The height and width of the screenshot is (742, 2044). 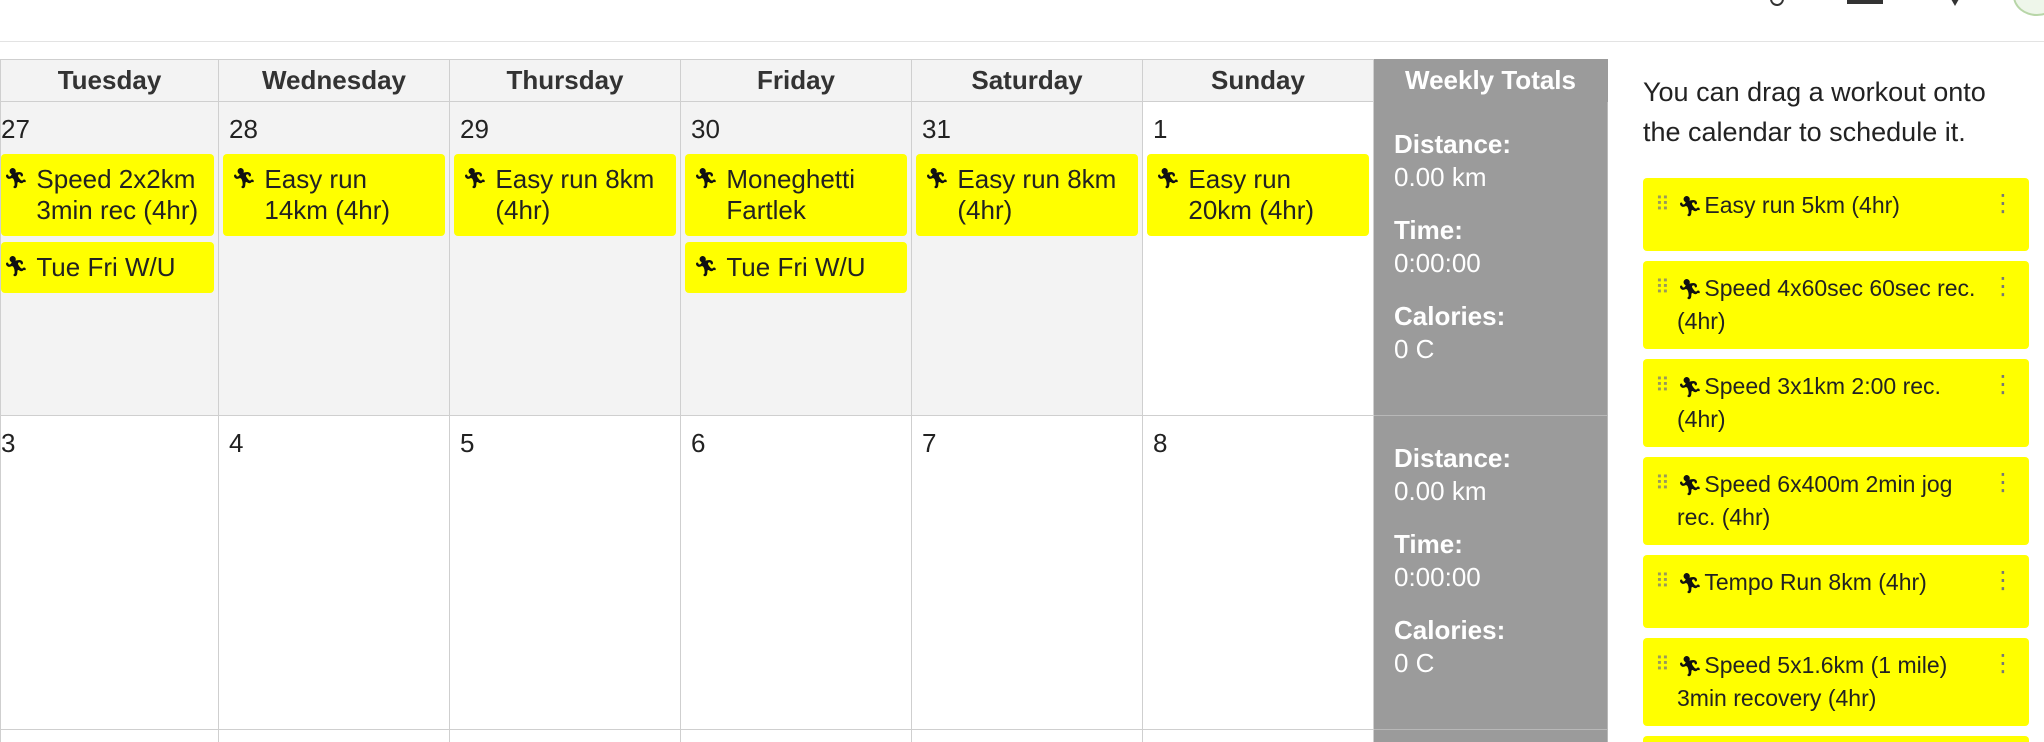 I want to click on day-number: 30, so click(x=705, y=129).